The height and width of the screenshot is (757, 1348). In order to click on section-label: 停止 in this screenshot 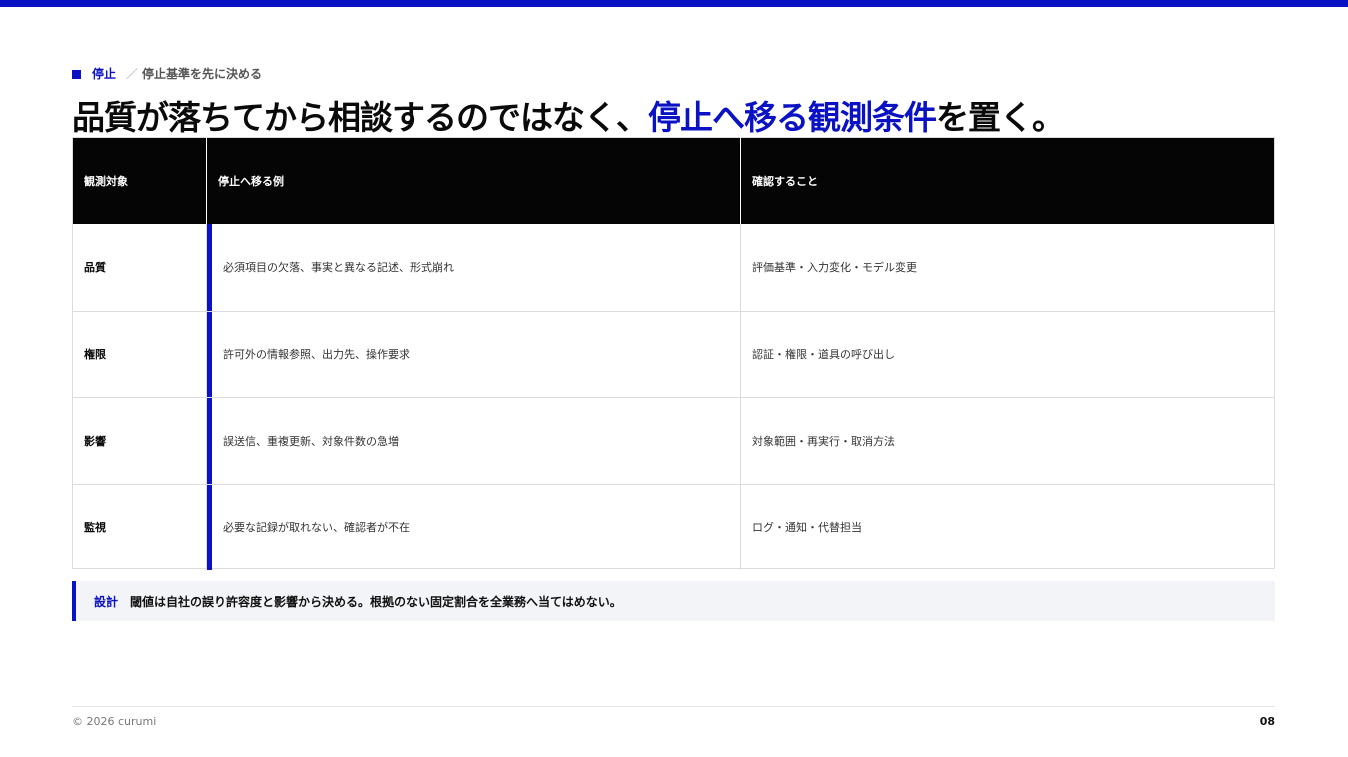, I will do `click(104, 74)`.